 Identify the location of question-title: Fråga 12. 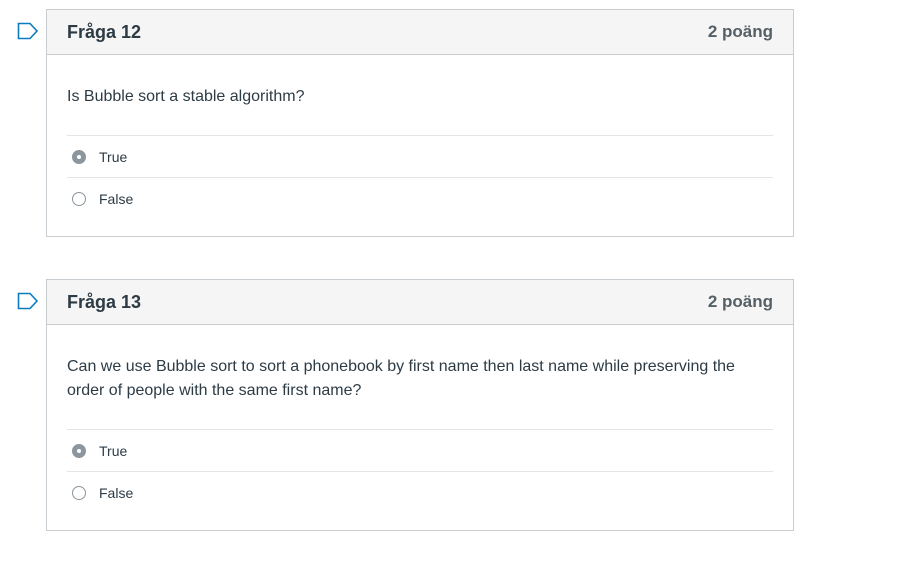
(104, 31).